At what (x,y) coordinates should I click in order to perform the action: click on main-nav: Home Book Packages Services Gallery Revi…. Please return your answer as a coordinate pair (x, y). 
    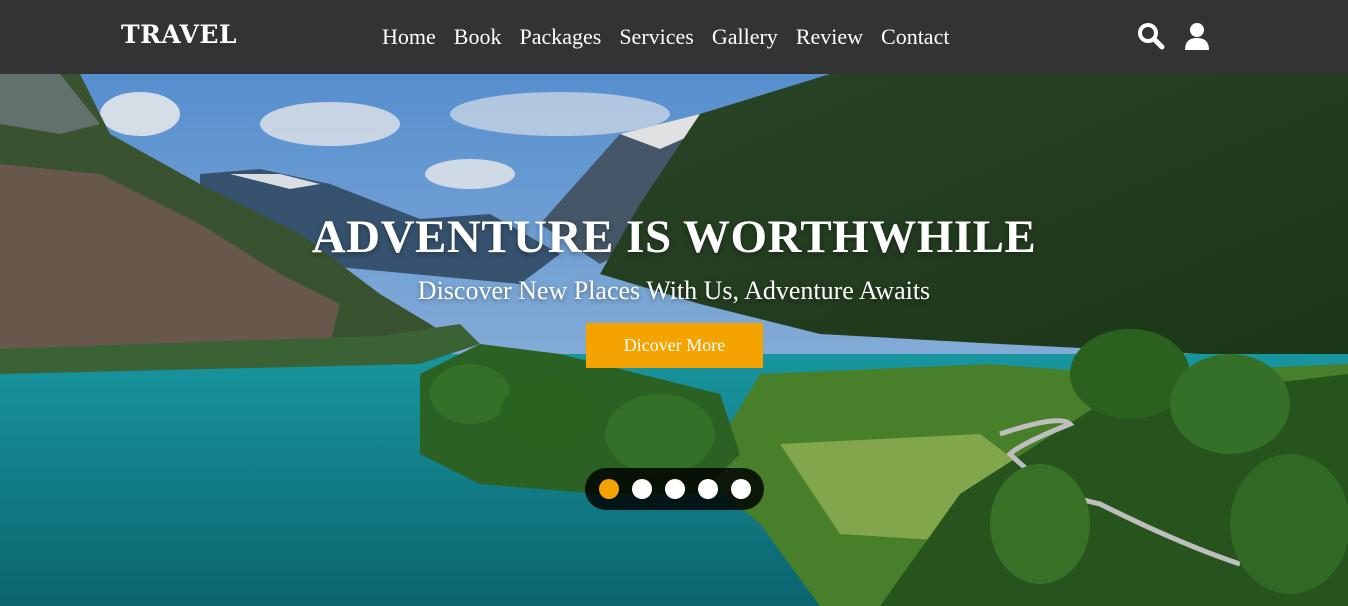
    Looking at the image, I should click on (674, 37).